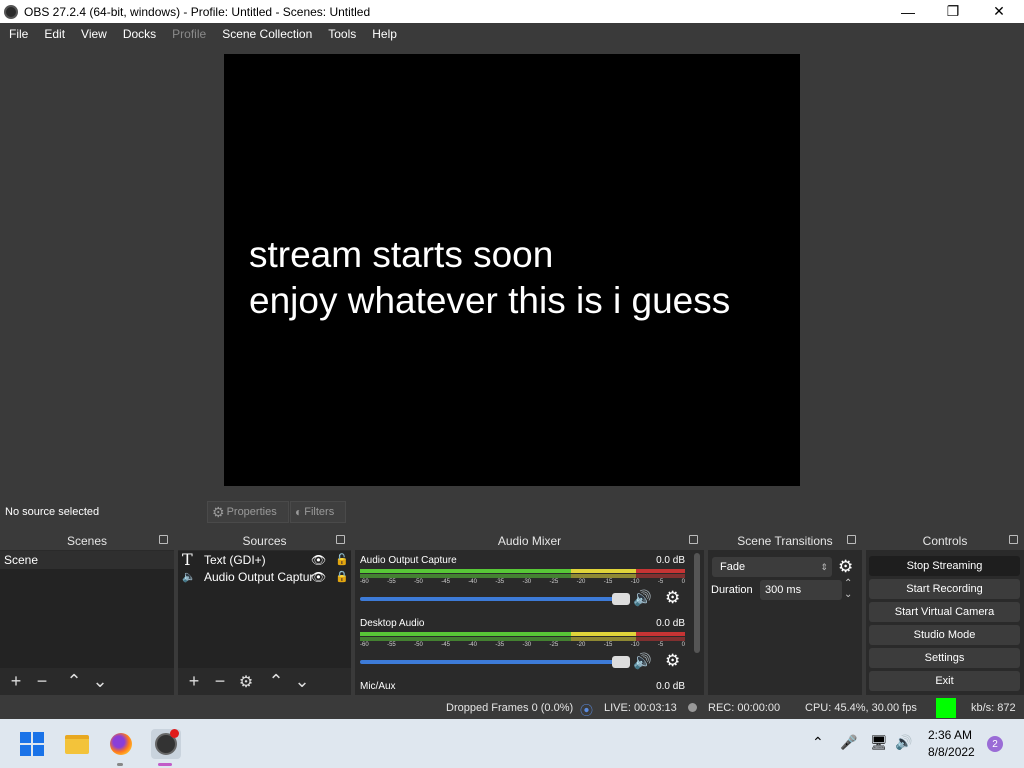 The width and height of the screenshot is (1024, 768). I want to click on properties-label: Properties, so click(251, 512).